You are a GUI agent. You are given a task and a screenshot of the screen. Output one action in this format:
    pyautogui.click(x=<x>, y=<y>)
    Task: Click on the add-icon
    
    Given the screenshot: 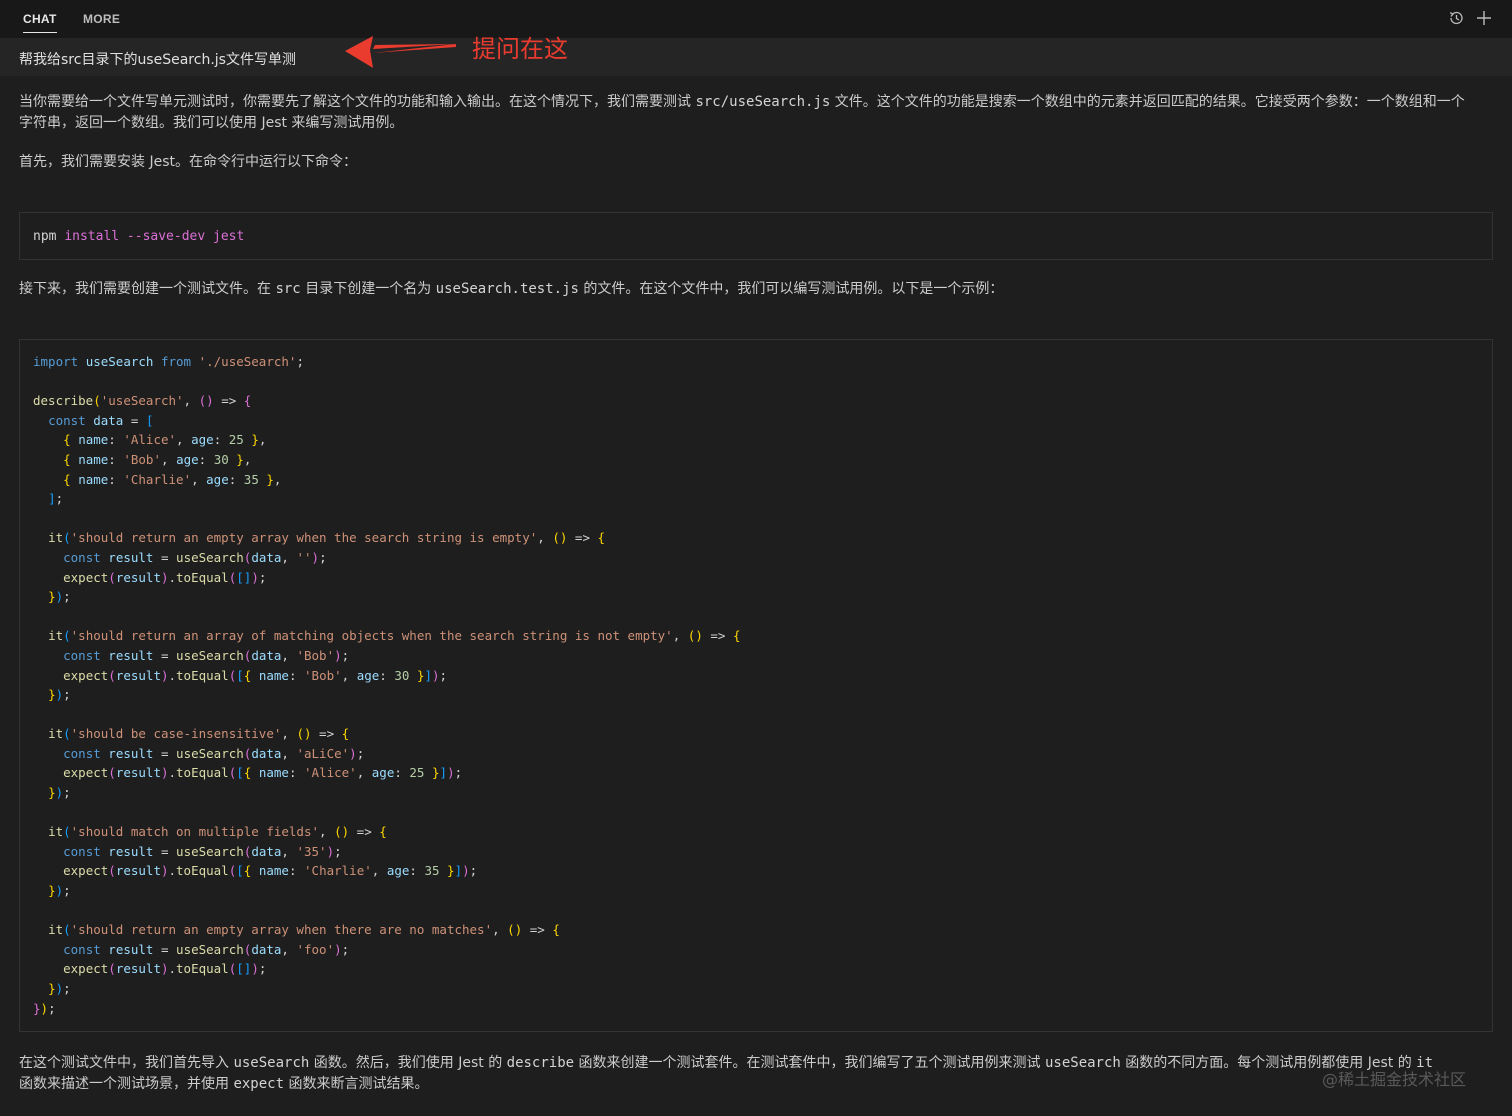 What is the action you would take?
    pyautogui.click(x=1484, y=18)
    